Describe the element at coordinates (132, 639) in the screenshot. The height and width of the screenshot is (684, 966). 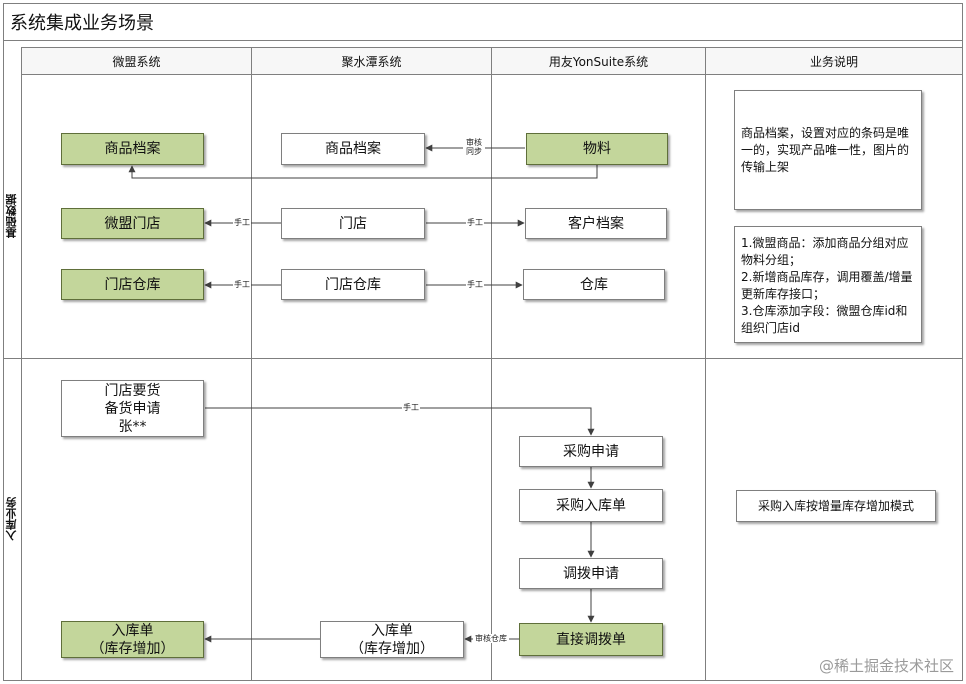
I see `wm-inbound-box: 入库单 （库存增加）` at that location.